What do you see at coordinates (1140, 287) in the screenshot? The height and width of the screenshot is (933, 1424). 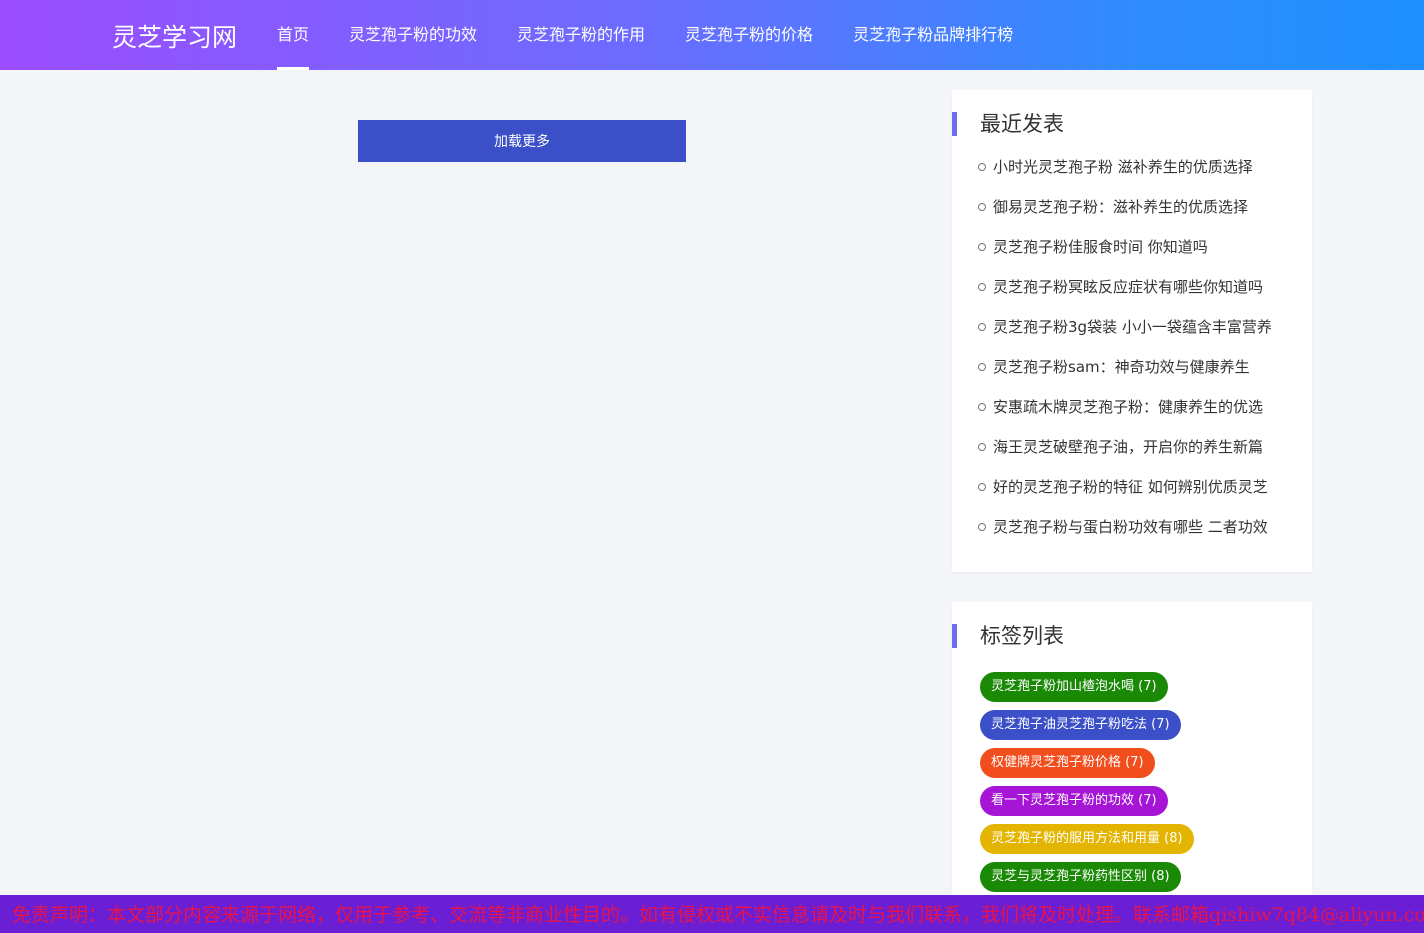 I see `recent-post-link: 灵芝孢子粉冥眩反应症状有哪些你知道吗` at bounding box center [1140, 287].